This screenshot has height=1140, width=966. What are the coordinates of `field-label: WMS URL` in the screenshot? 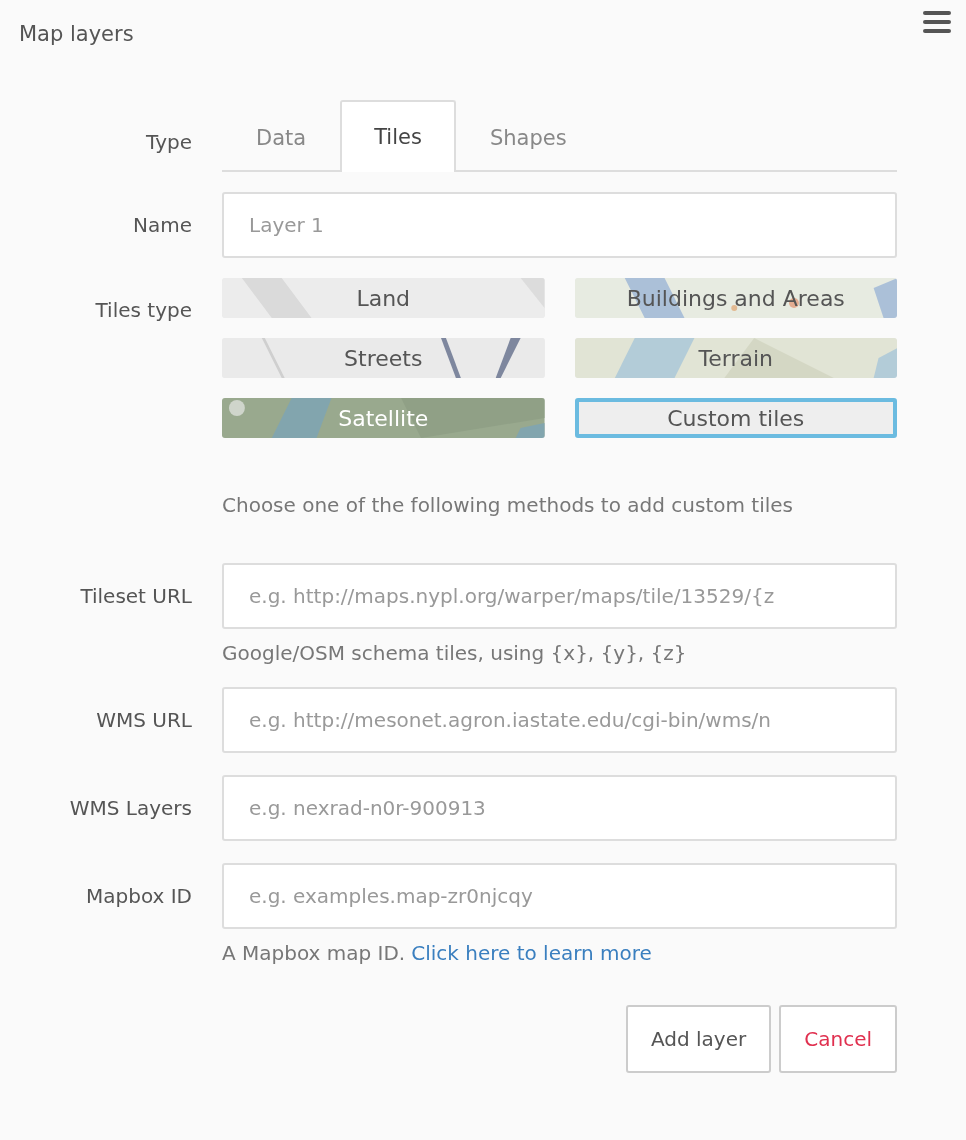 It's located at (144, 720).